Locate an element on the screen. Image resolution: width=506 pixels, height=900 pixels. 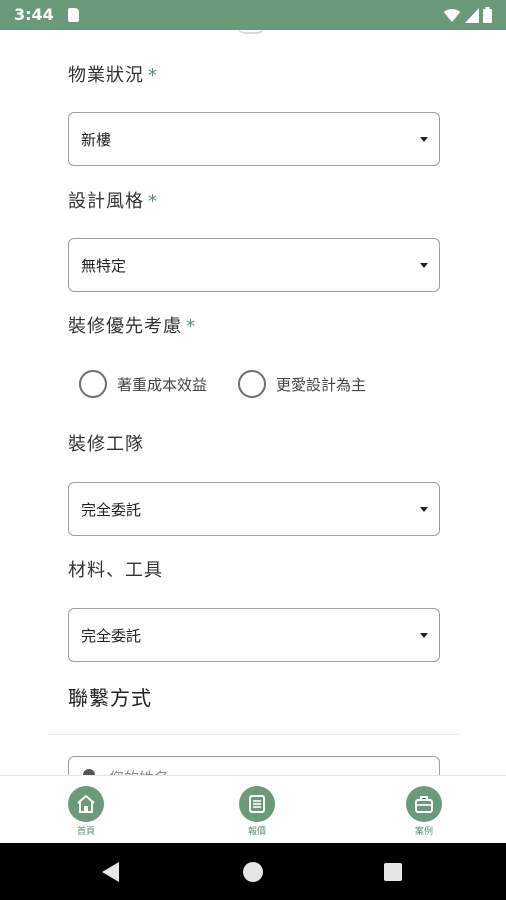
materials-tools-label-text: 材料、工具 is located at coordinates (115, 570).